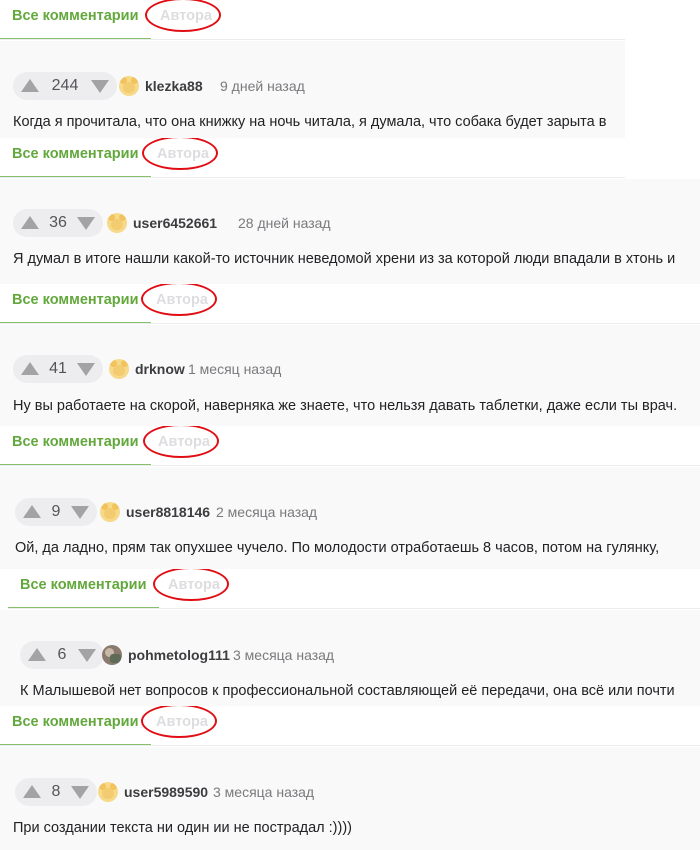 This screenshot has height=850, width=700. I want to click on comment-header: 6 pohmetolog111 3 месяца назад, so click(280, 655).